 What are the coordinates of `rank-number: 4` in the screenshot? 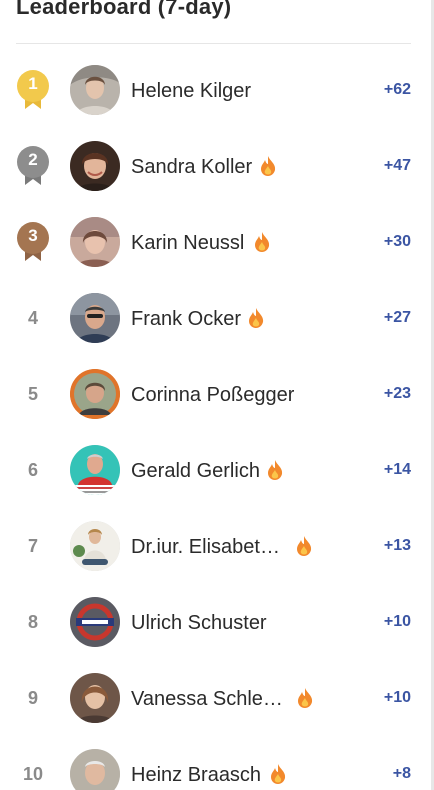 It's located at (32, 317).